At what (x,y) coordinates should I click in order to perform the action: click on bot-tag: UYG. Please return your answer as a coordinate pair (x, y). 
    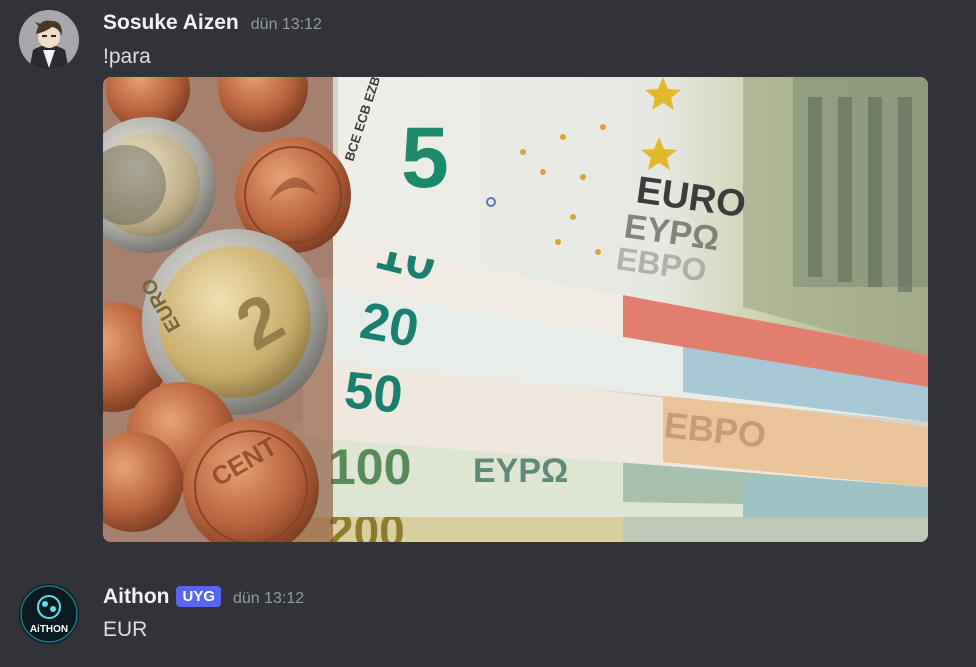
    Looking at the image, I should click on (198, 596).